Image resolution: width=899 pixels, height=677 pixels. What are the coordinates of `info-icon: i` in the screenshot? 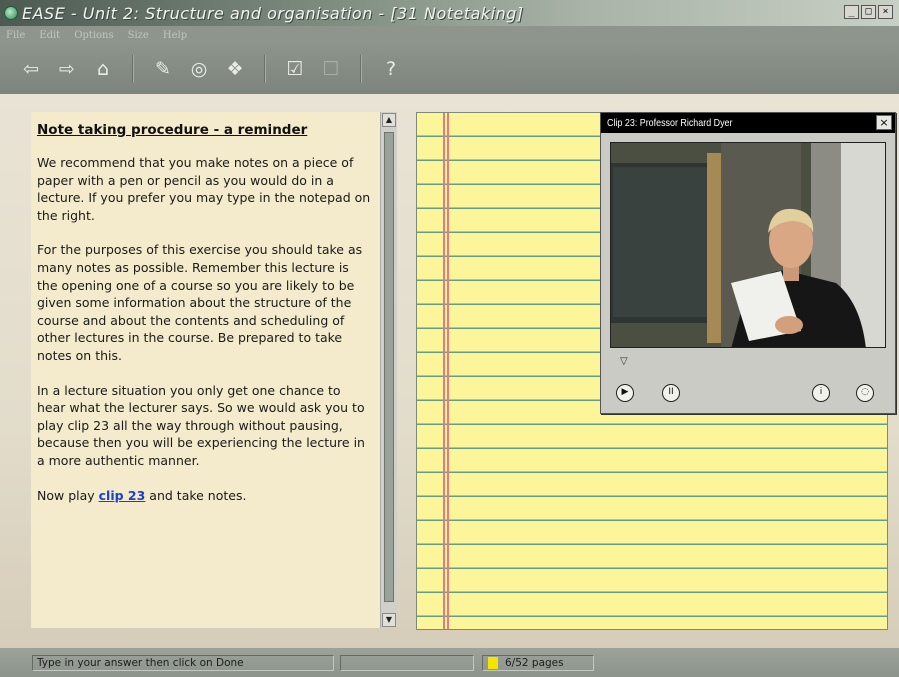 It's located at (821, 393).